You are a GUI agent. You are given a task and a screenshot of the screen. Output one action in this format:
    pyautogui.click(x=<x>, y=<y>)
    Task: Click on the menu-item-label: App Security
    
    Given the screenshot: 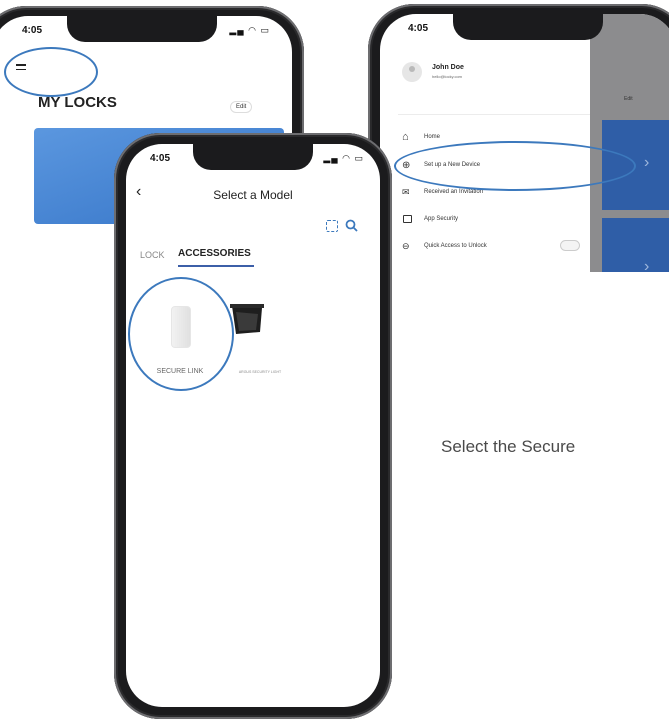 What is the action you would take?
    pyautogui.click(x=441, y=219)
    